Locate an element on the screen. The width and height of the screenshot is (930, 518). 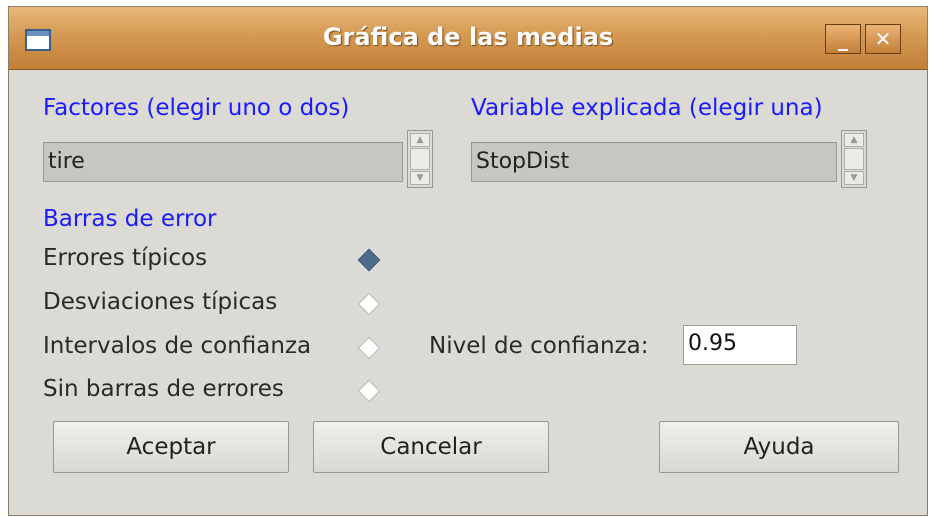
confidence-level-input: 0.95 is located at coordinates (740, 345).